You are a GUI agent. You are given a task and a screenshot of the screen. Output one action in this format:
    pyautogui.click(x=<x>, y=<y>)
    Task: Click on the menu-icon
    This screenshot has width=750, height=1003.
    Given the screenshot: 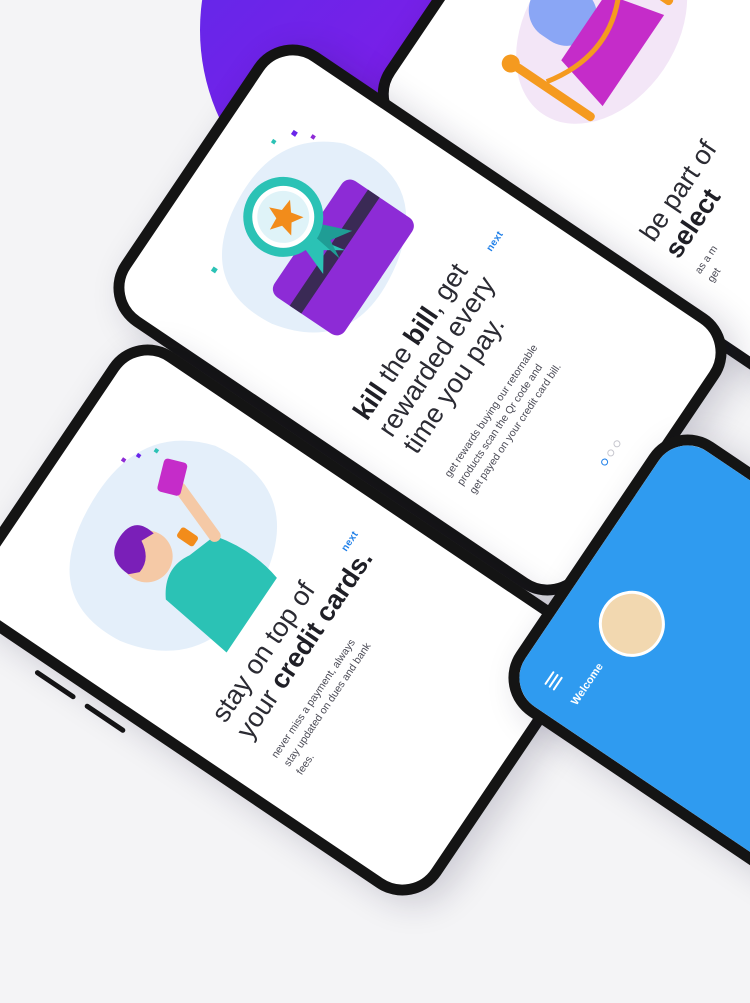 What is the action you would take?
    pyautogui.click(x=554, y=681)
    